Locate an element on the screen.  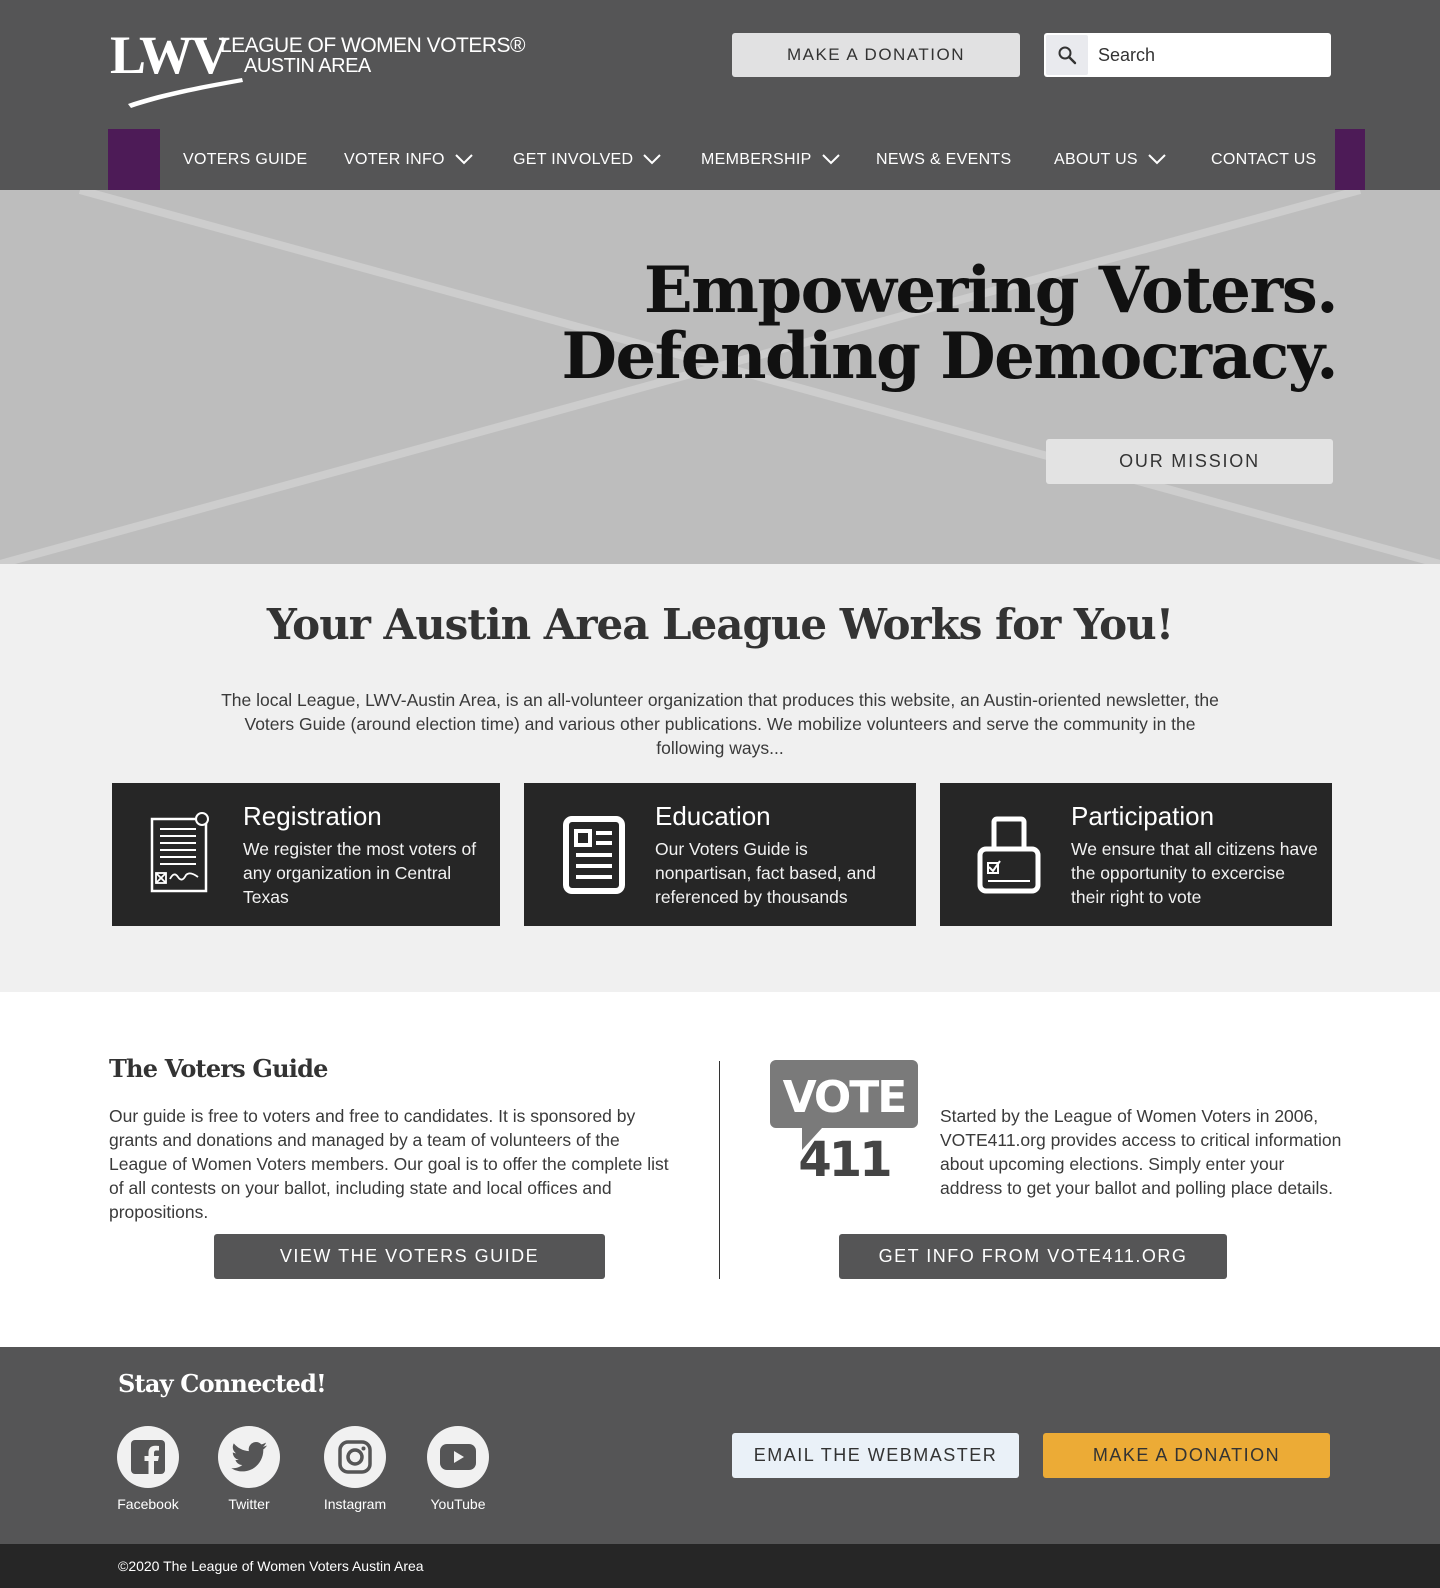
nav-item-label: MEMBERSHIP is located at coordinates (756, 159).